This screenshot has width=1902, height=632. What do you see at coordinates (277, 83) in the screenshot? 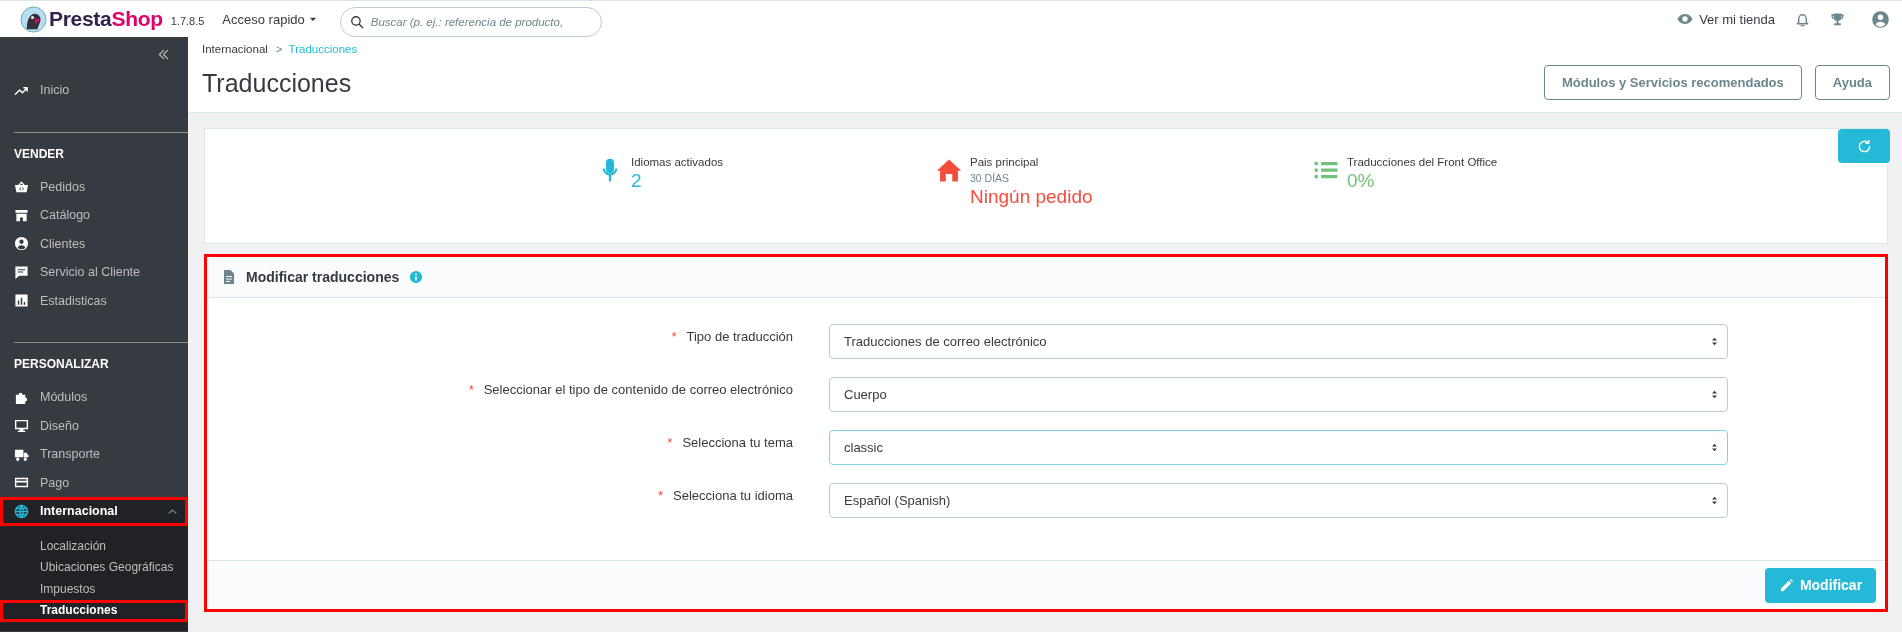
I see `page-title: Traducciones` at bounding box center [277, 83].